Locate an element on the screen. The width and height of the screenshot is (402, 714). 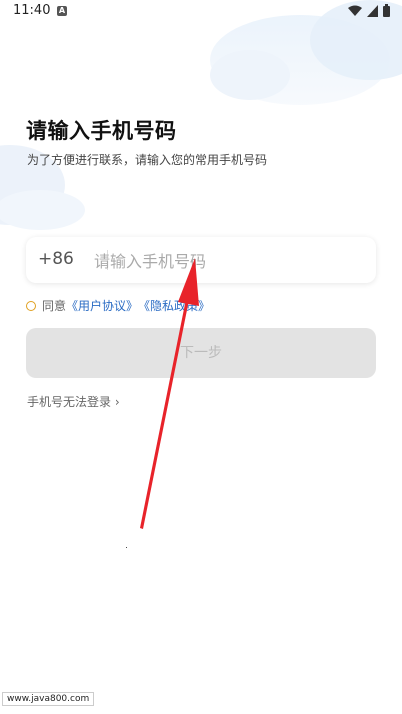
next-step-button: 下一步 is located at coordinates (201, 353).